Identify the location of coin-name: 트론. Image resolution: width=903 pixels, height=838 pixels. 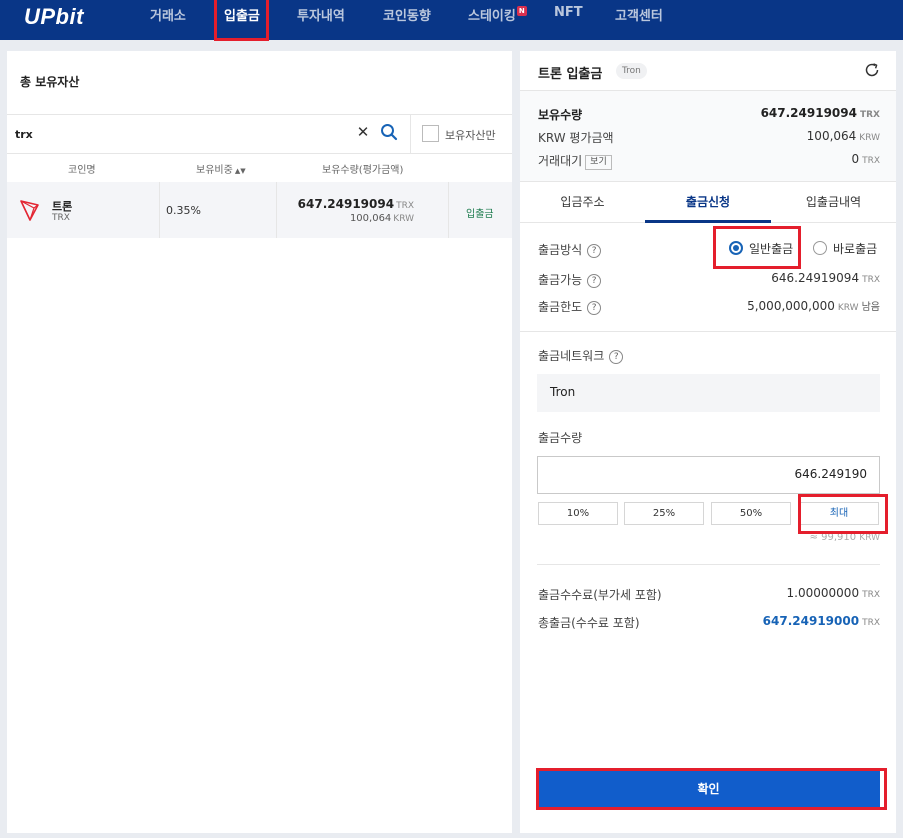
(62, 206).